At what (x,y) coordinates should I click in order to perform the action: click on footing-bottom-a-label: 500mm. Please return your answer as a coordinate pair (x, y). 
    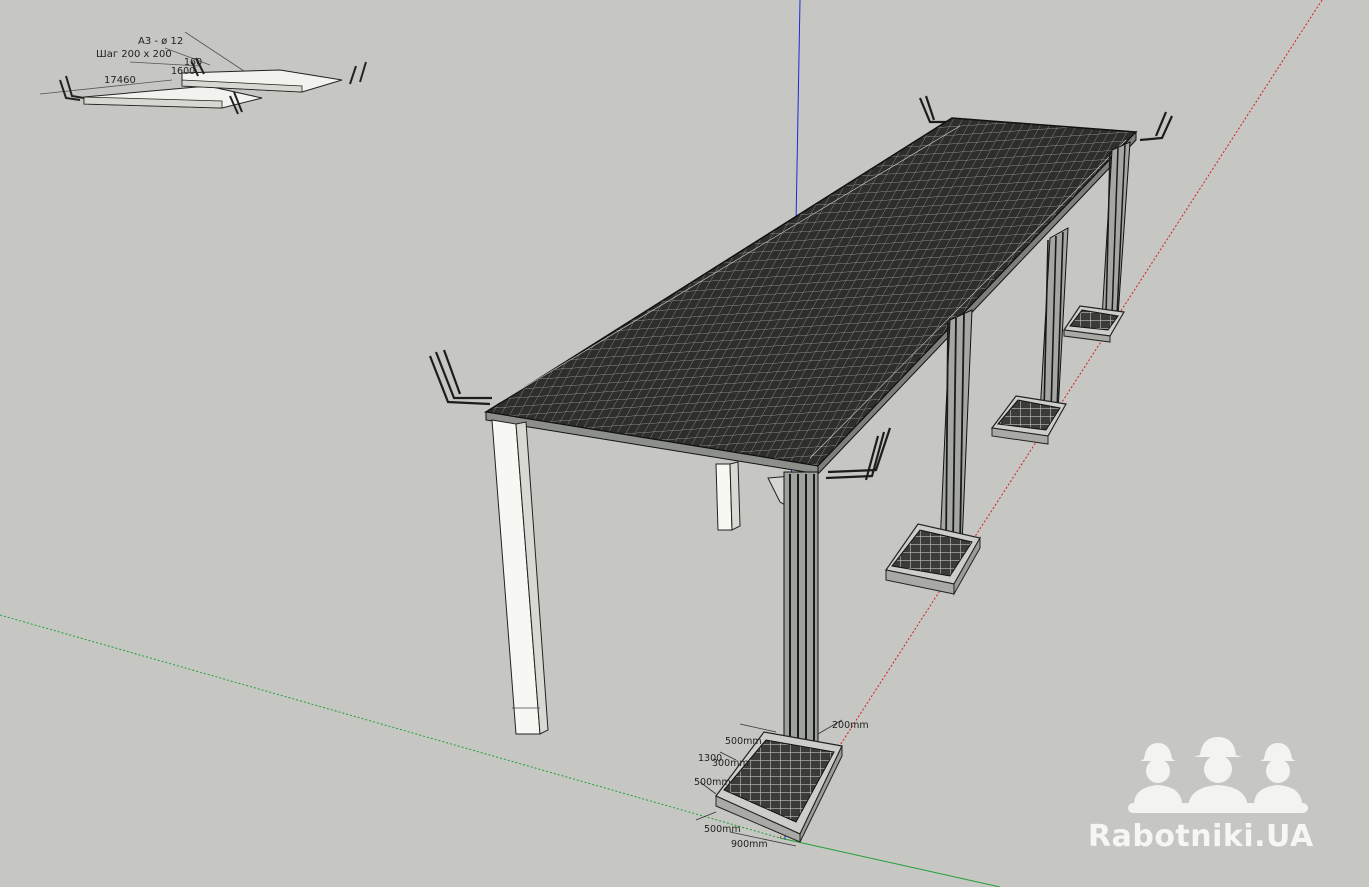
    Looking at the image, I should click on (722, 829).